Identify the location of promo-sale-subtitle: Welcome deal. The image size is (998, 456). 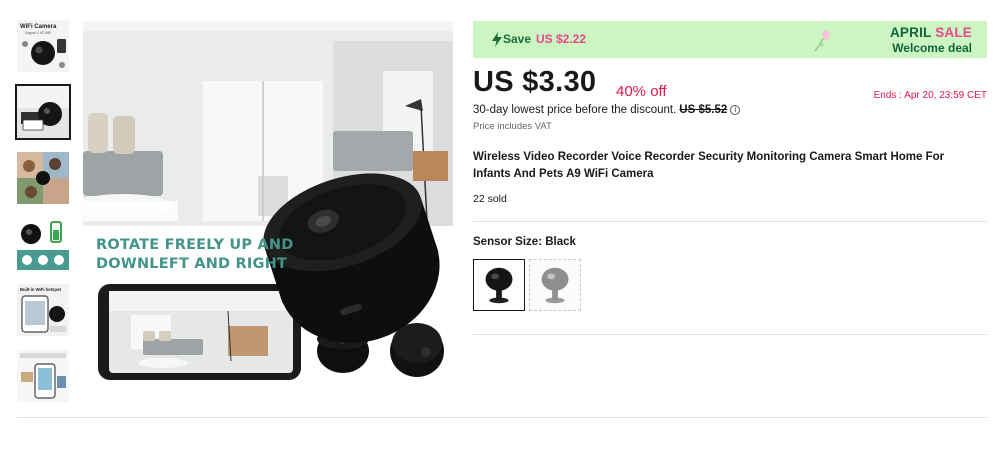
(932, 48).